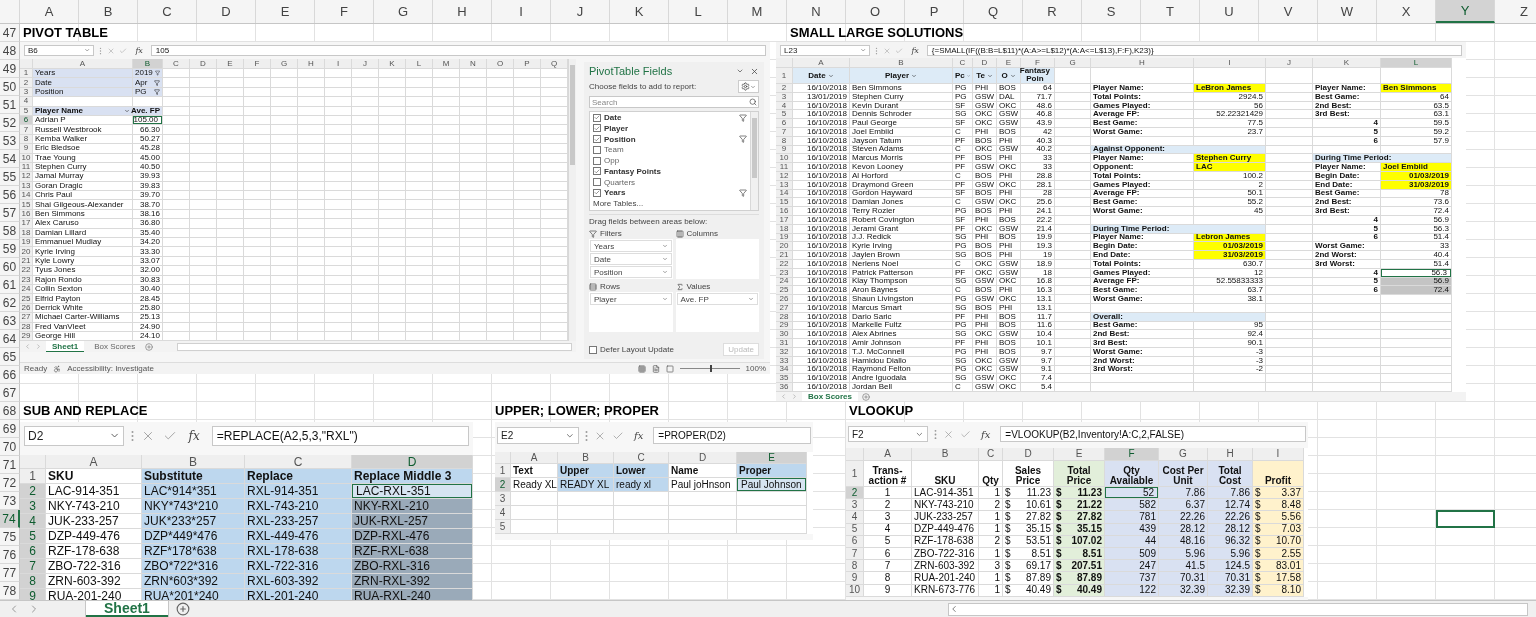  I want to click on field-label: Opp, so click(612, 160).